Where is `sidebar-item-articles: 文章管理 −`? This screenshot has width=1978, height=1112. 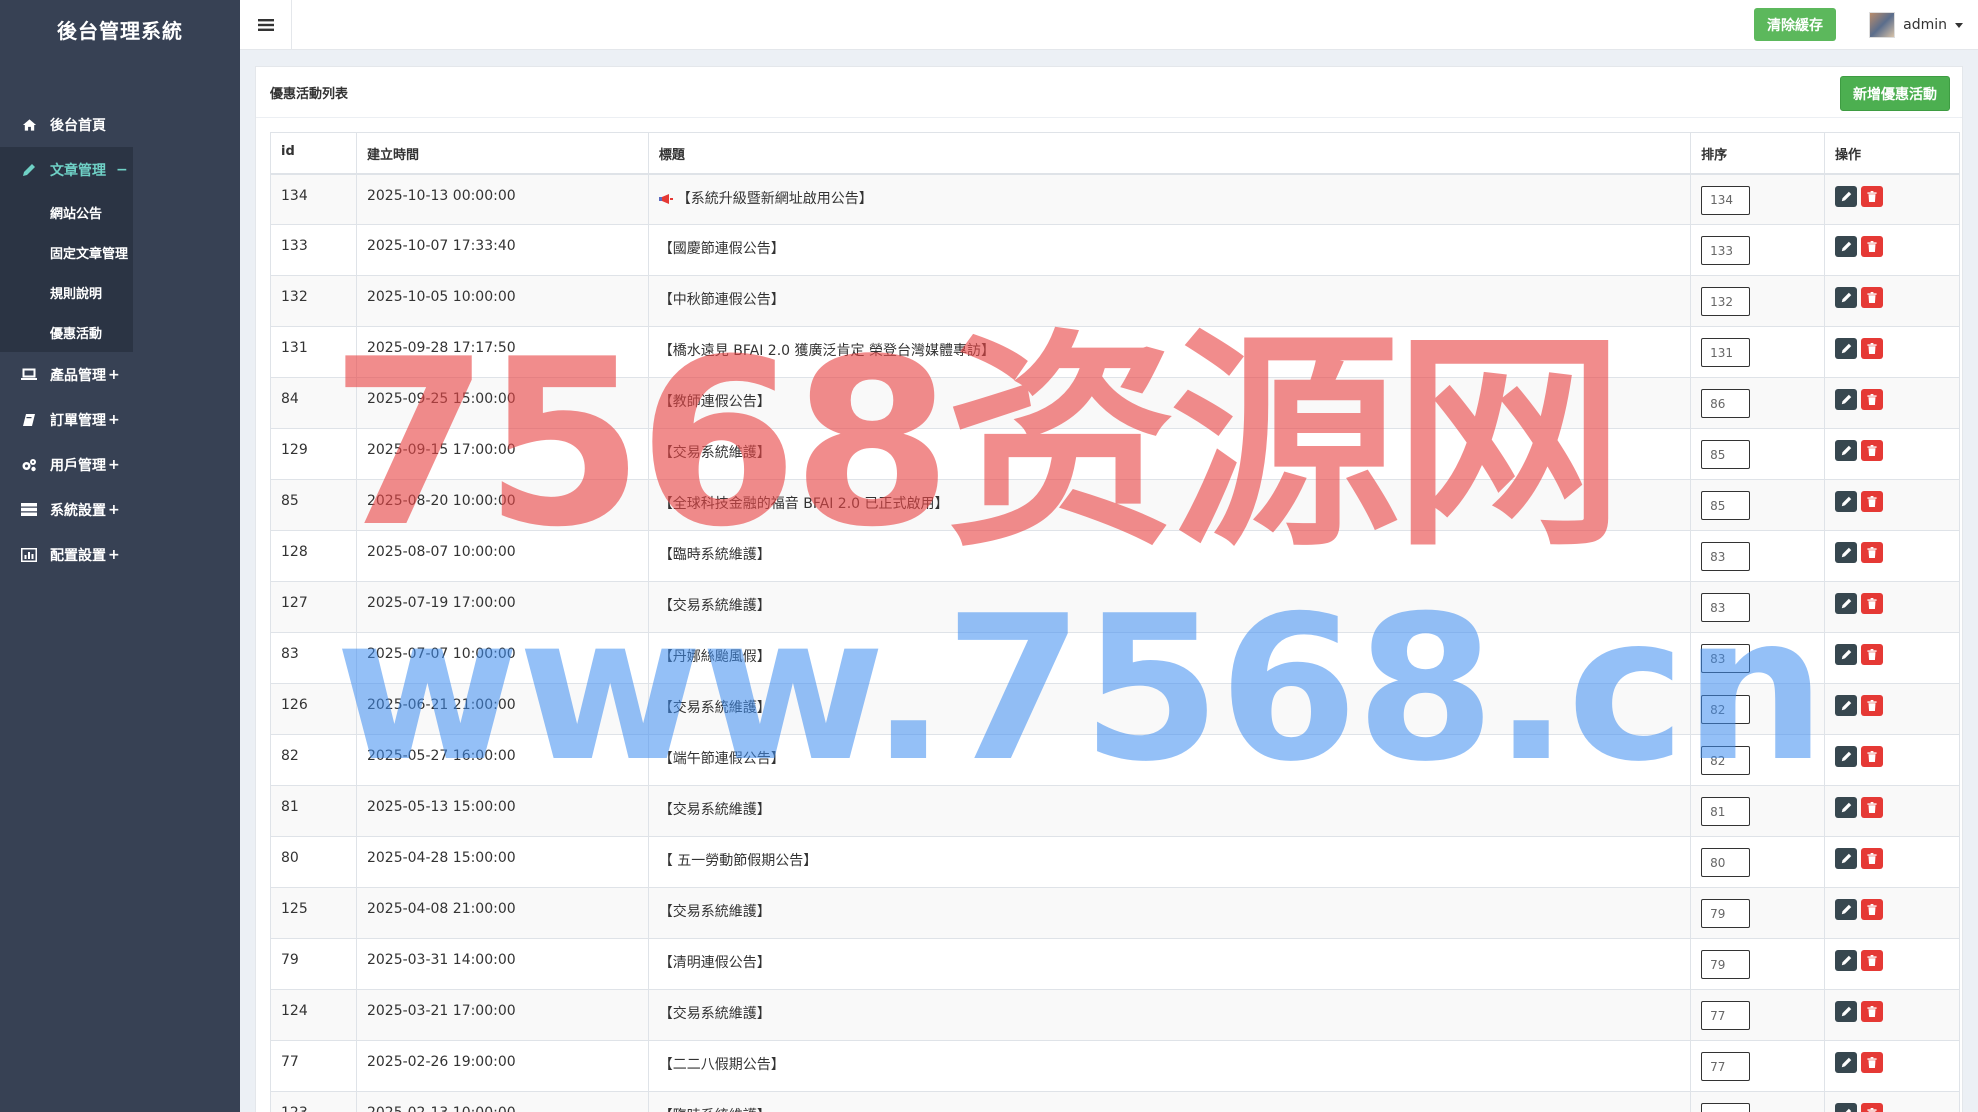
sidebar-item-articles: 文章管理 − is located at coordinates (66, 169).